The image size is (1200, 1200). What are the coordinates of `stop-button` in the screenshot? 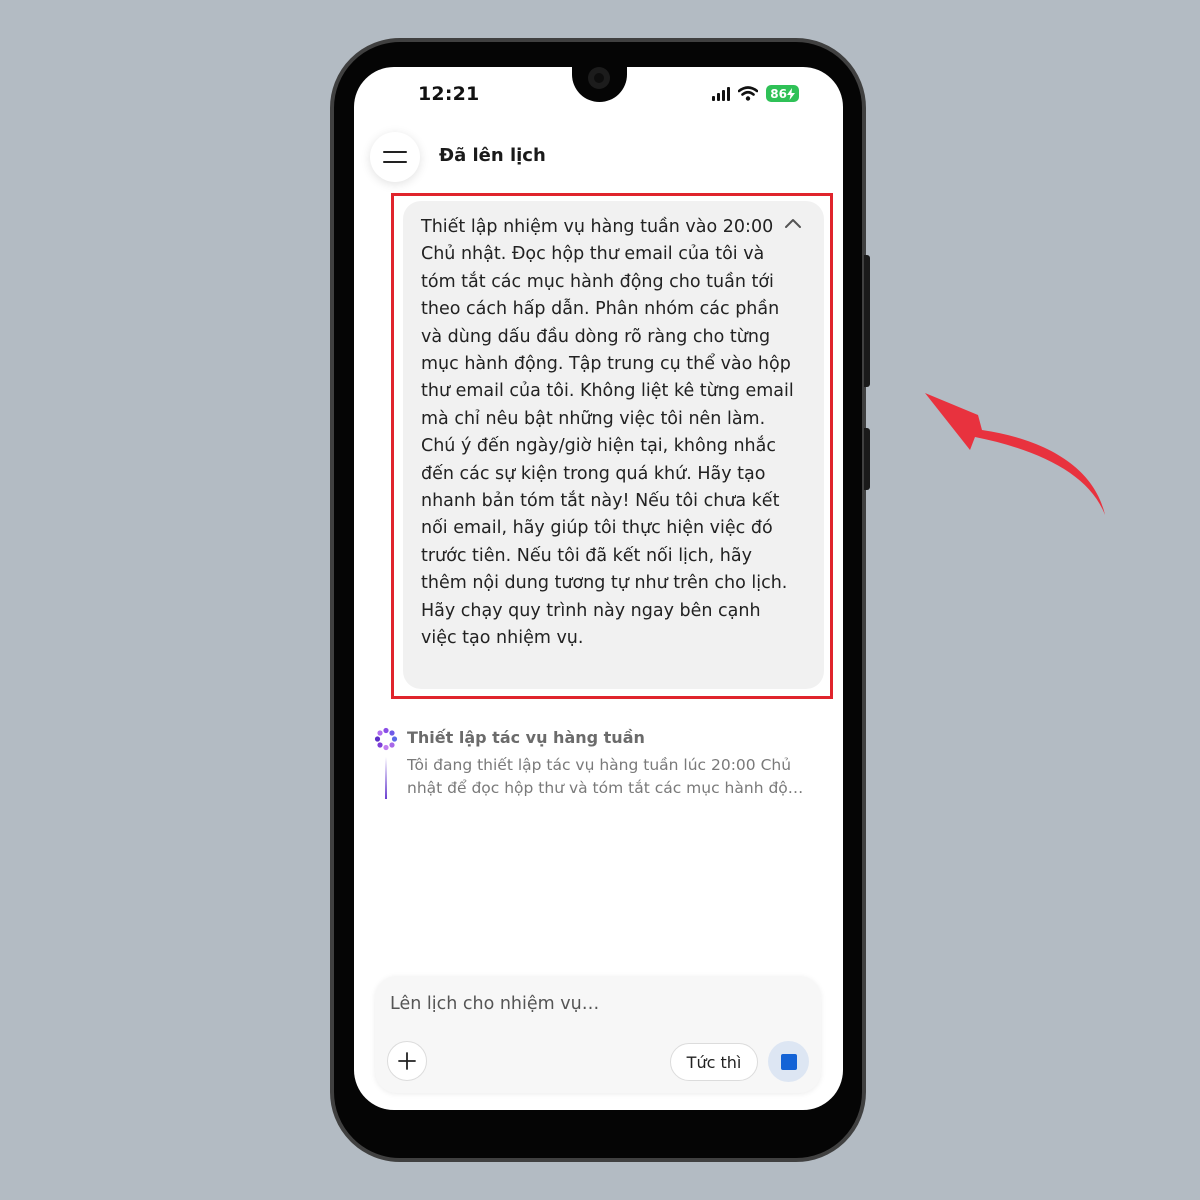 It's located at (788, 1061).